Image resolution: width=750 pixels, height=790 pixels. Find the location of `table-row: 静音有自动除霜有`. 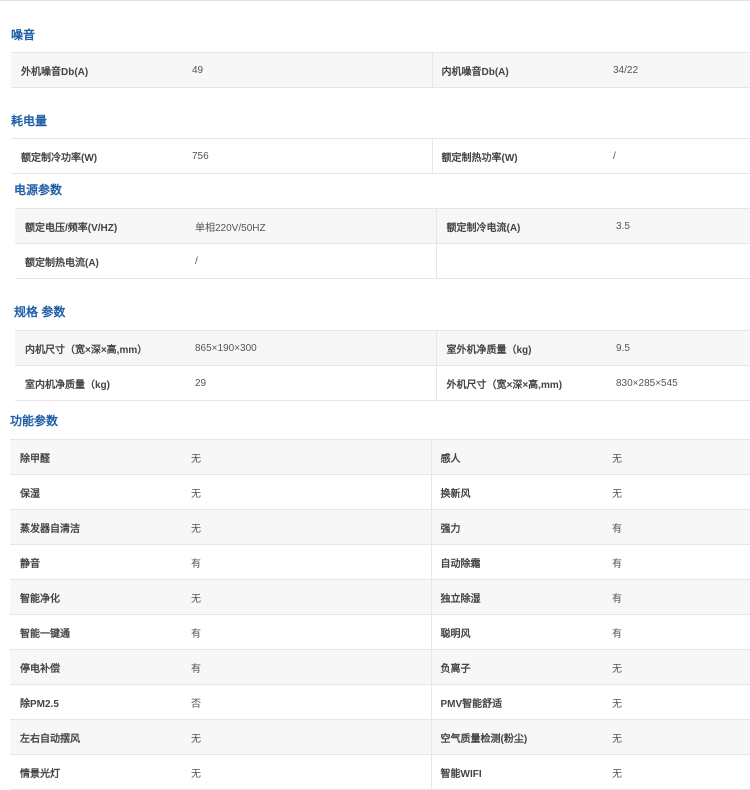

table-row: 静音有自动除霜有 is located at coordinates (380, 562).